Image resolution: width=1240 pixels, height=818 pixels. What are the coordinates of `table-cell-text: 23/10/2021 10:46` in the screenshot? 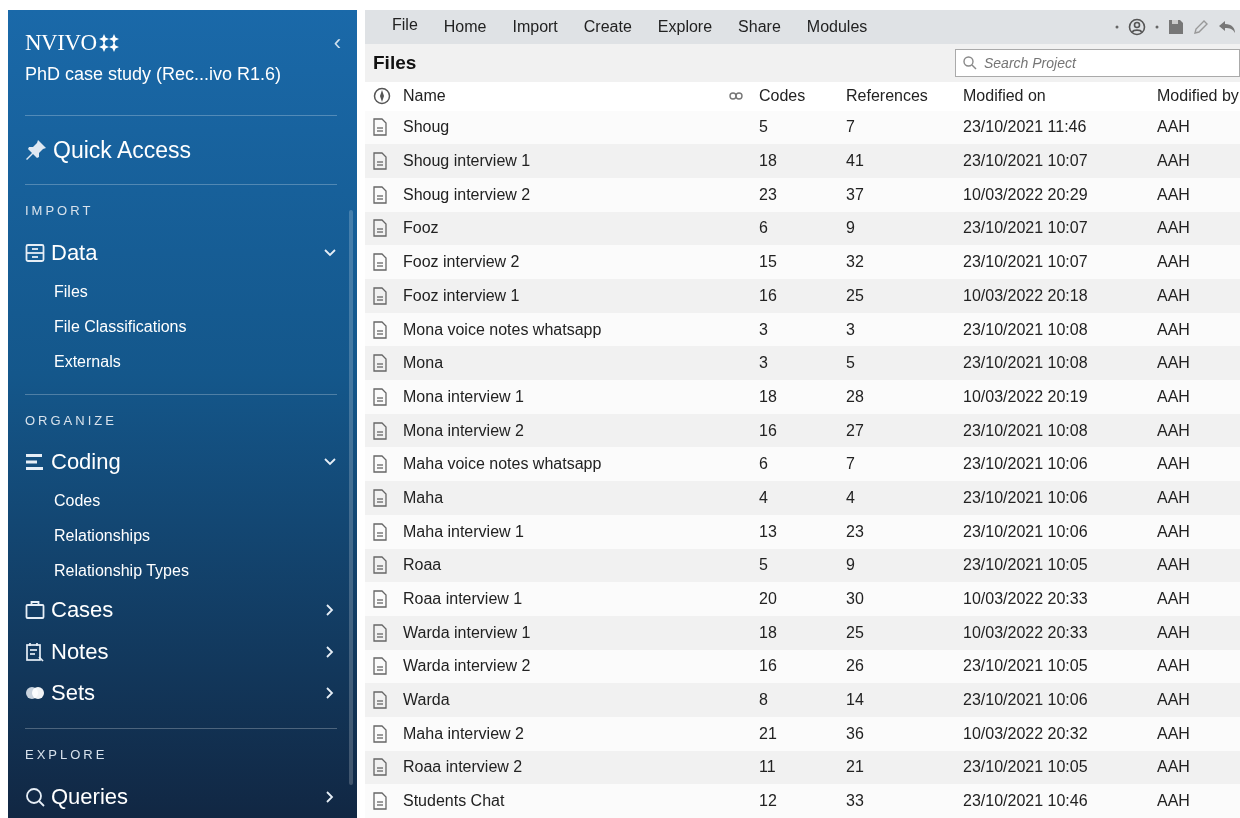 It's located at (1026, 801).